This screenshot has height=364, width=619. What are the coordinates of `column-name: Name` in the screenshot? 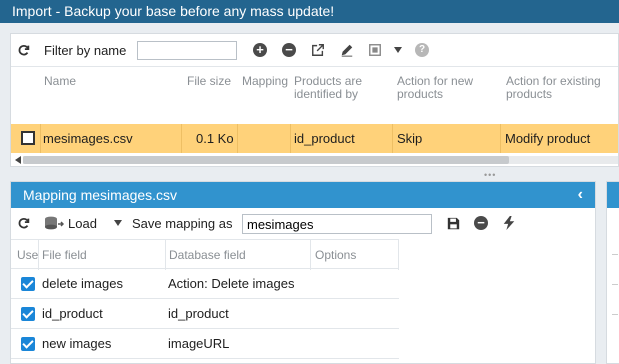 It's located at (60, 81).